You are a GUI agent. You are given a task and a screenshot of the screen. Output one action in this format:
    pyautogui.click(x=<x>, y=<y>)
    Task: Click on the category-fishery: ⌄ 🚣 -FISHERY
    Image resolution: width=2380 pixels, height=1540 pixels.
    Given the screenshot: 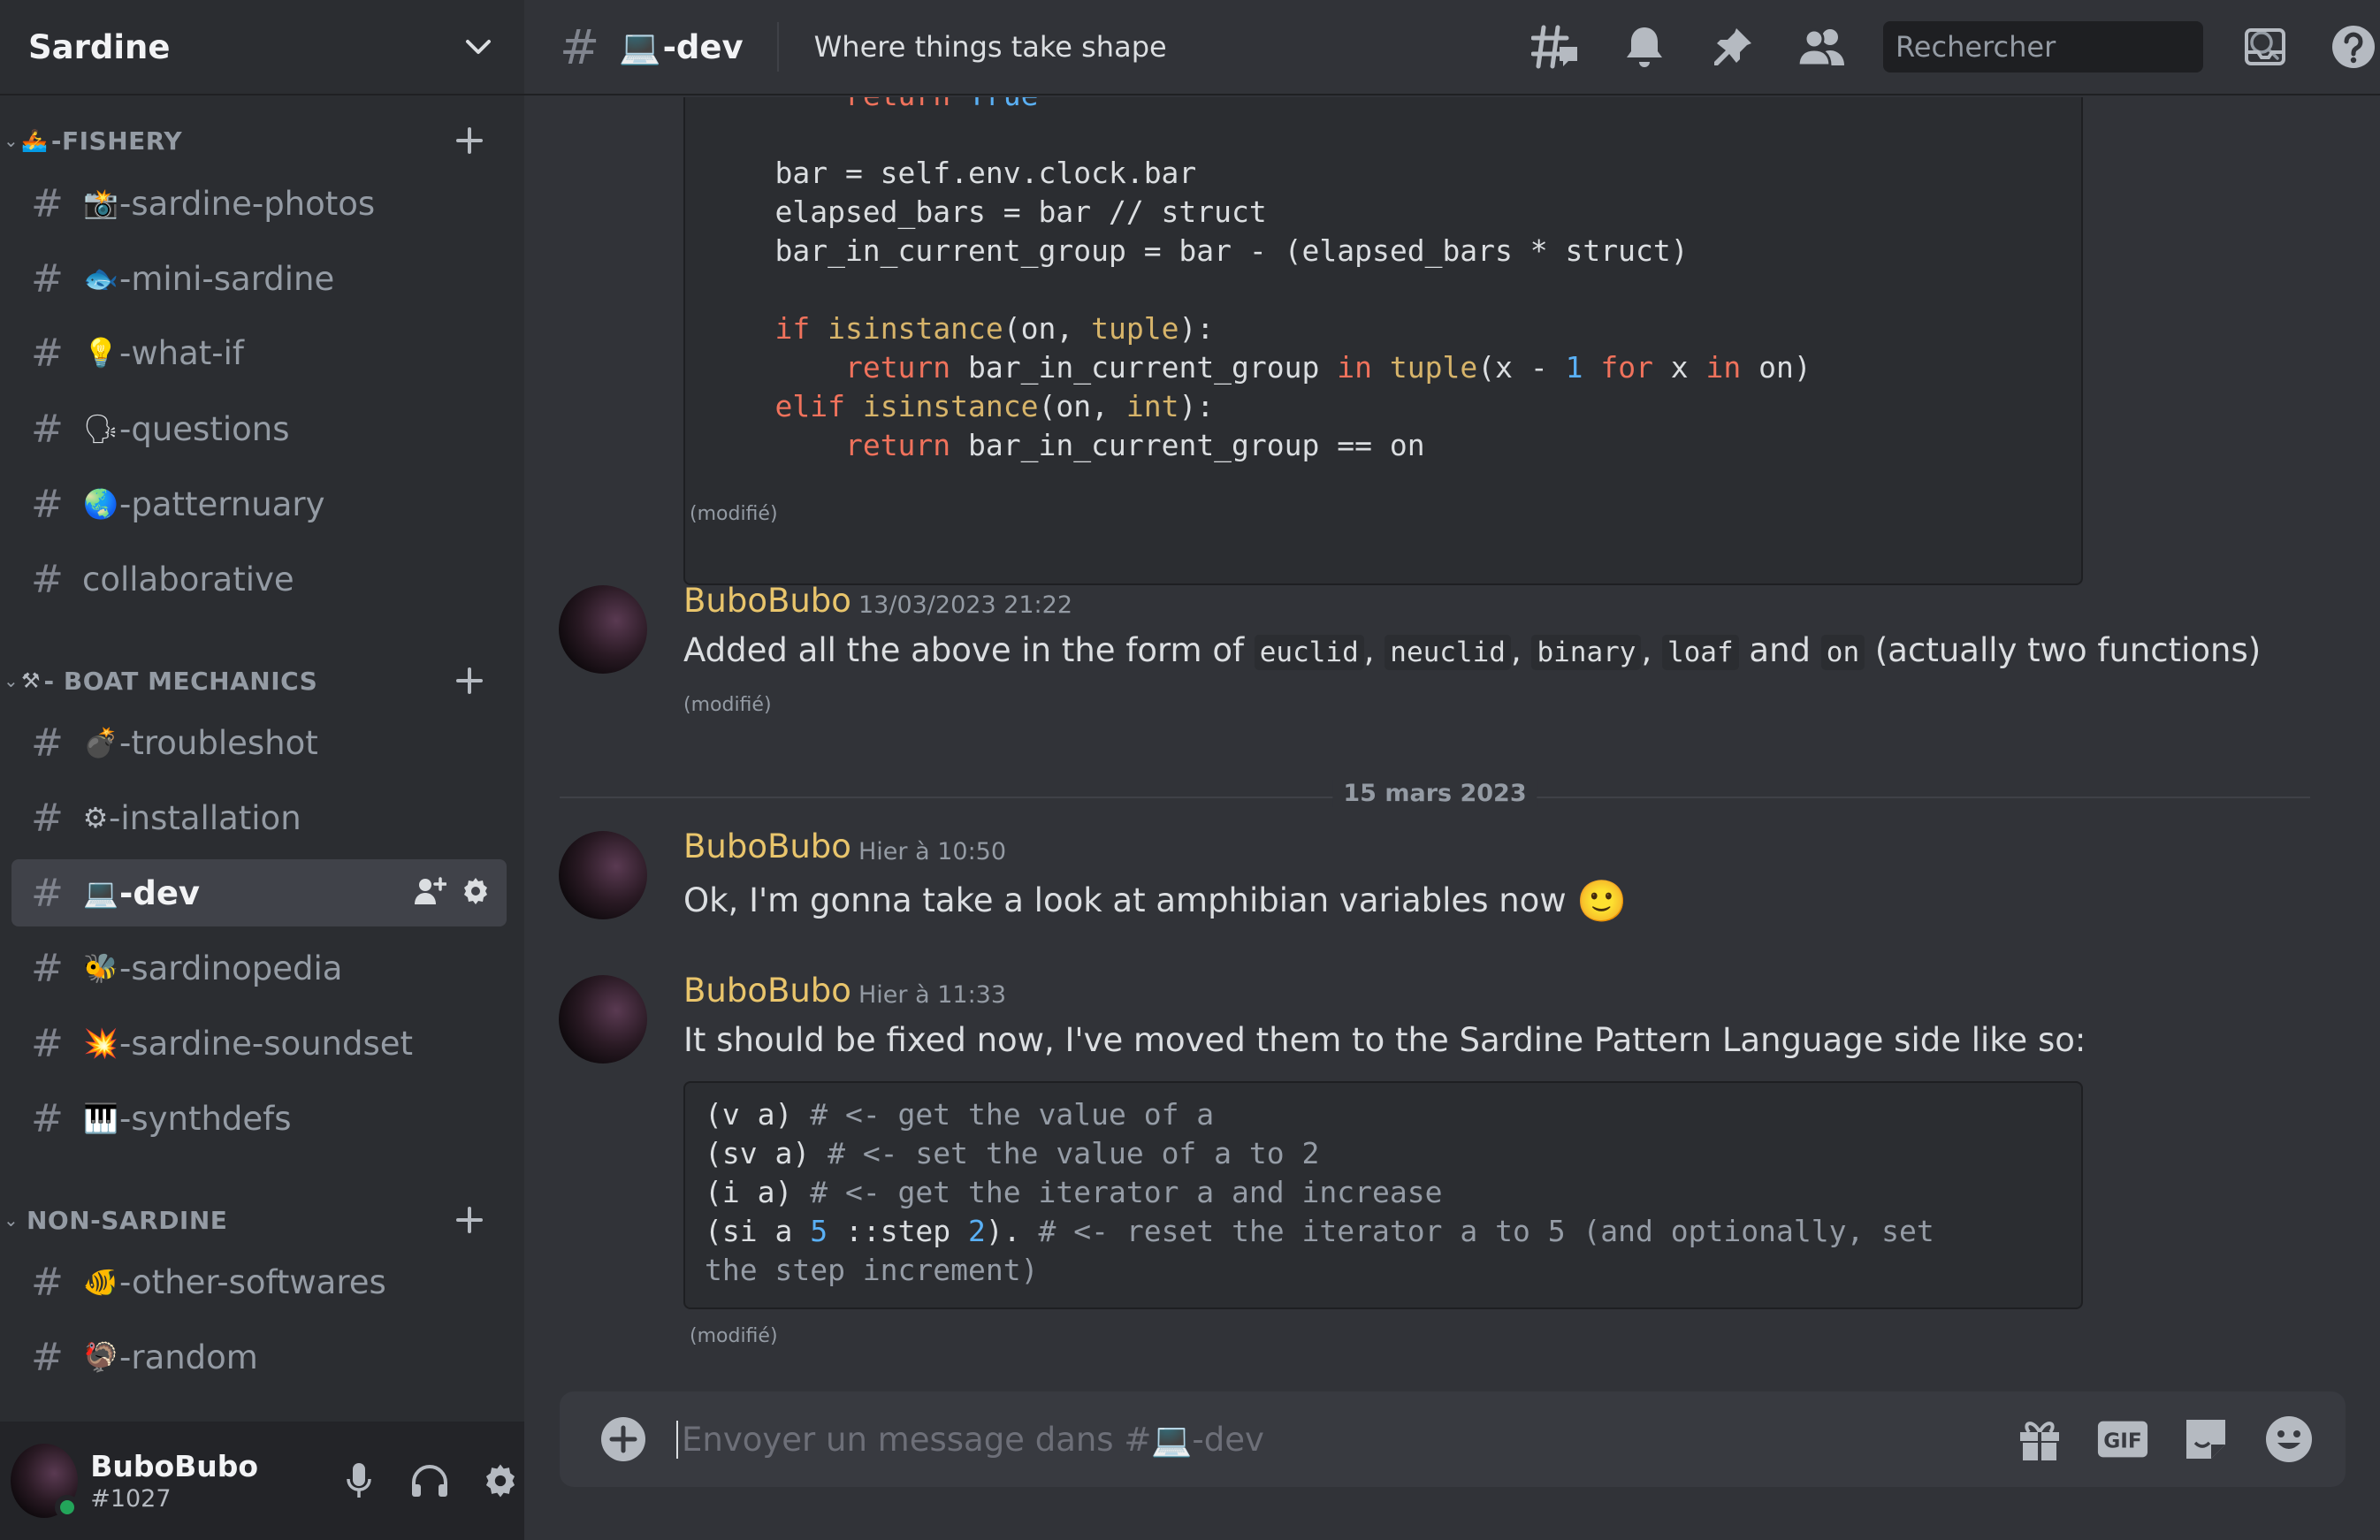 What is the action you would take?
    pyautogui.click(x=262, y=141)
    